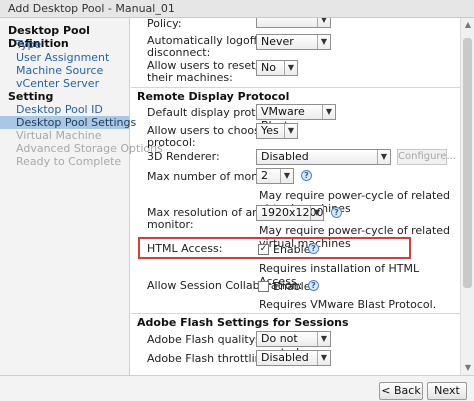 This screenshot has width=474, height=401. I want to click on vertical-scrollbar: ▲ ▼, so click(467, 196).